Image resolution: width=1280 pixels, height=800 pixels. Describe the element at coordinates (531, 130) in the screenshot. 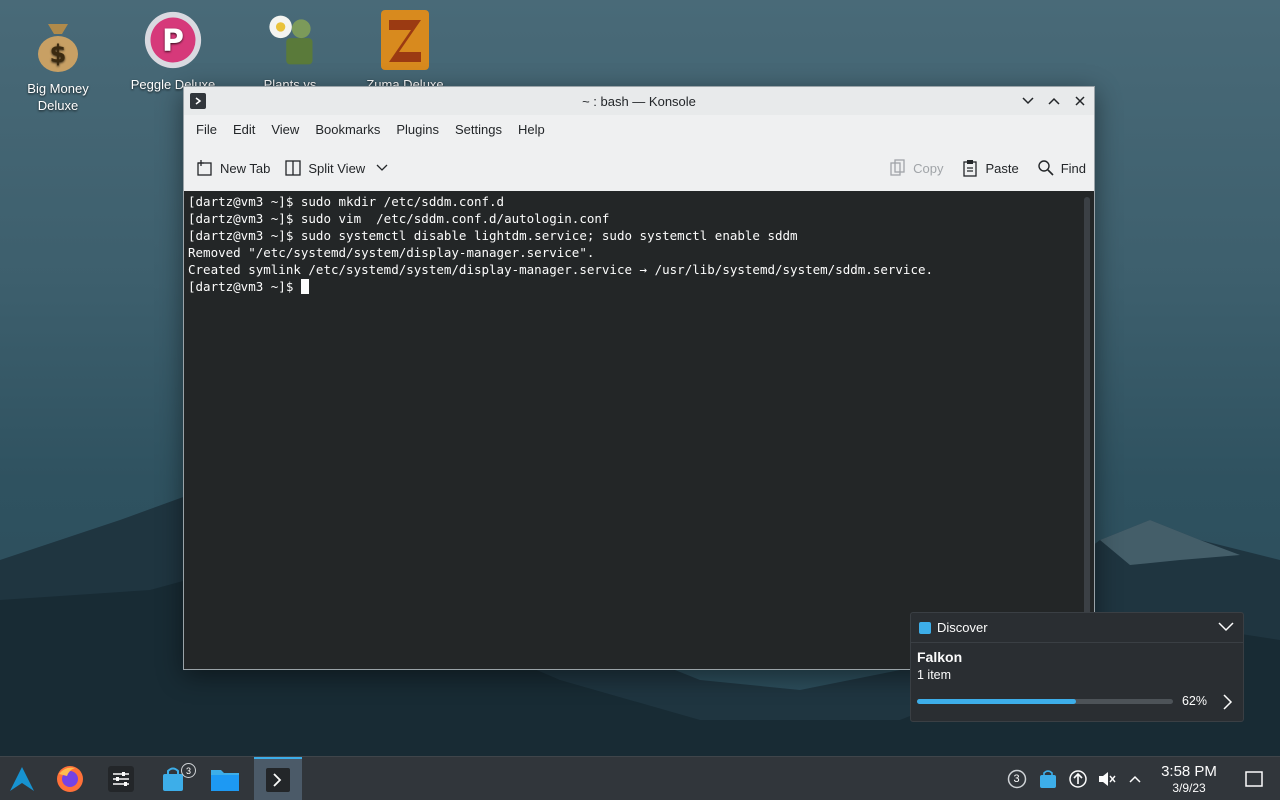

I see `menu-help: Help` at that location.